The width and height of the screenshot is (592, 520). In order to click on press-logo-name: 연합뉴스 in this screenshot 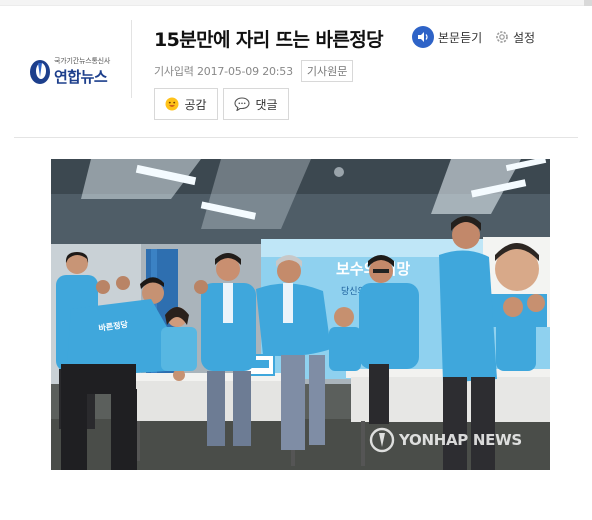, I will do `click(81, 77)`.